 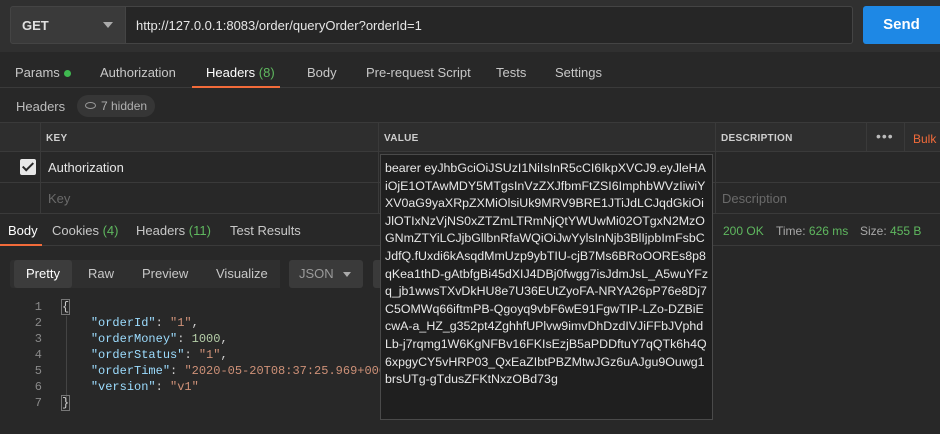 What do you see at coordinates (68, 25) in the screenshot?
I see `method-select: GET` at bounding box center [68, 25].